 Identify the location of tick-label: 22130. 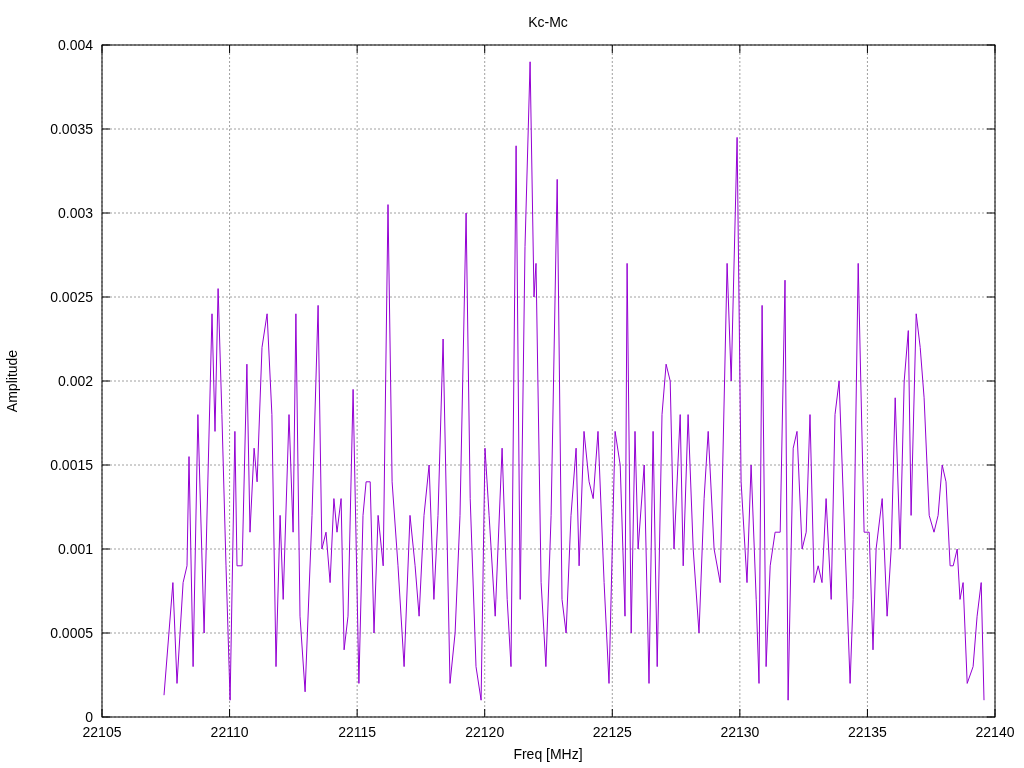
(740, 732).